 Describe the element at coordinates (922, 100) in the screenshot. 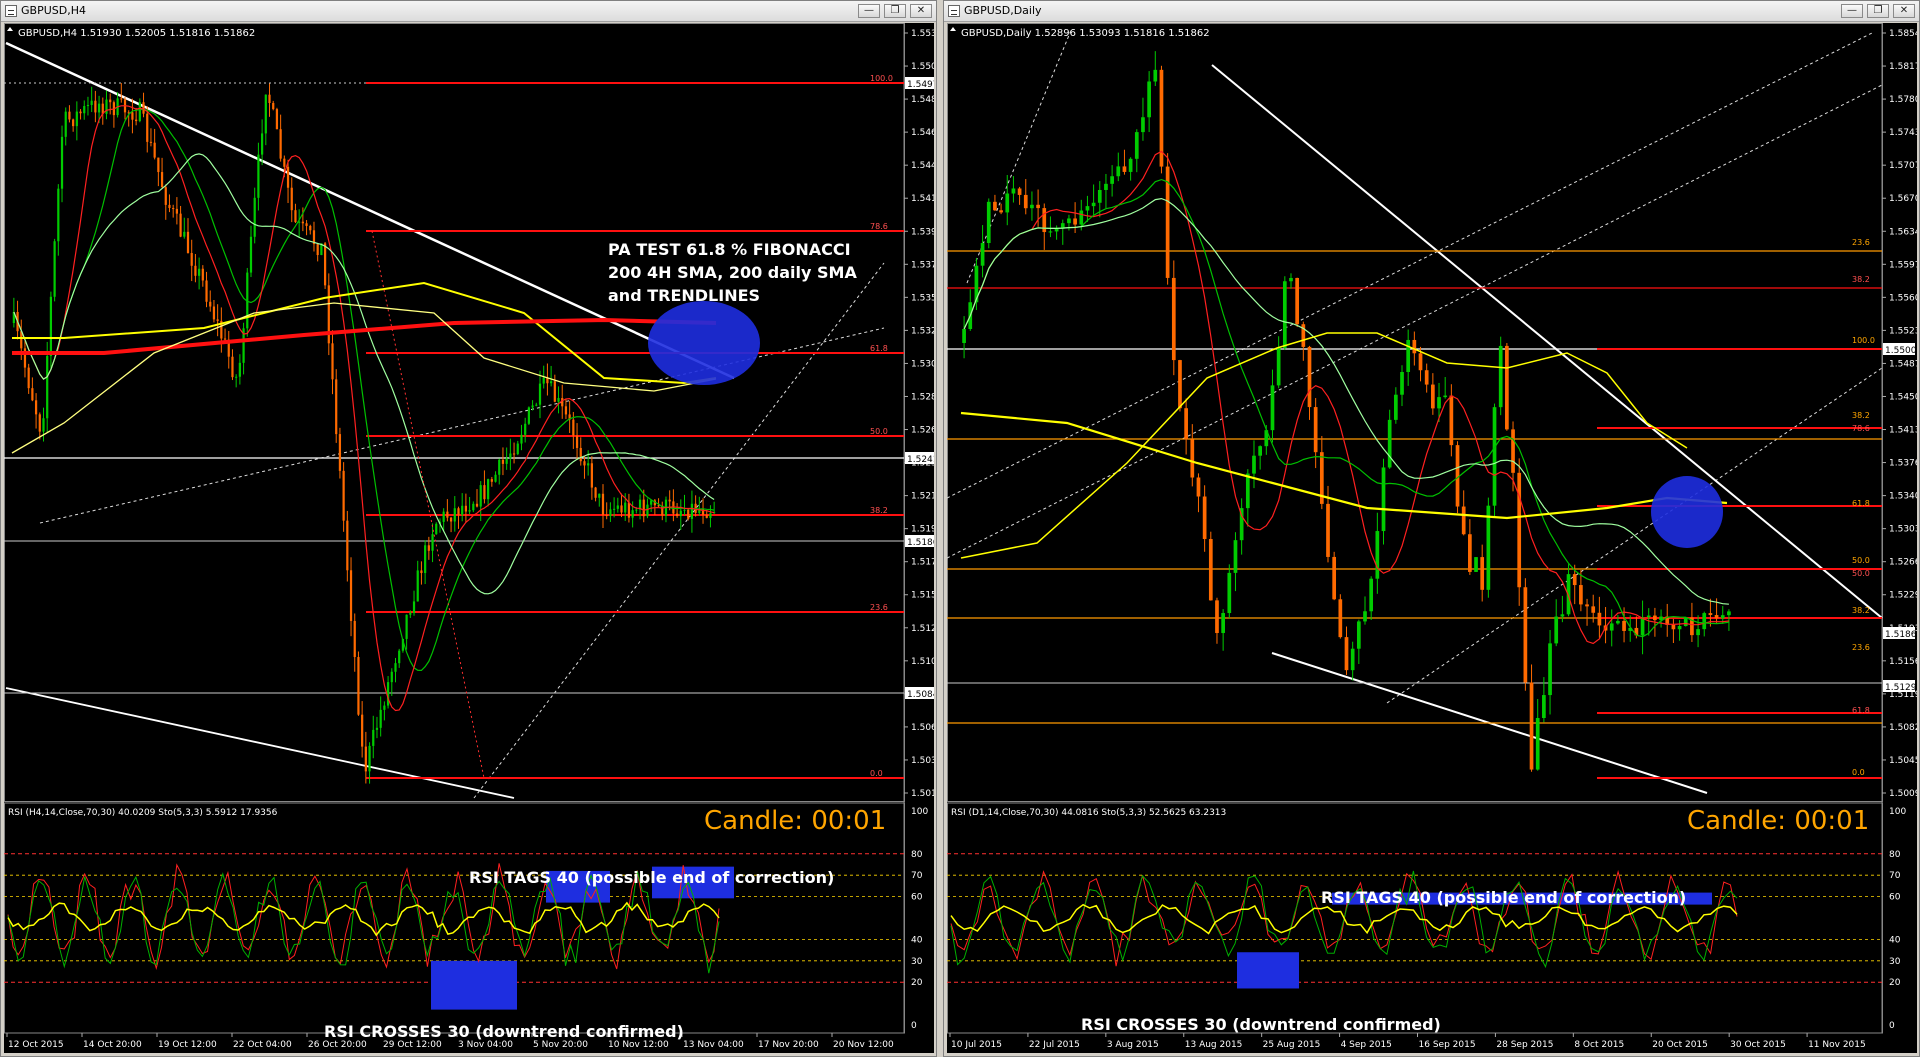

I see `price-axis-label: 1.5485` at that location.